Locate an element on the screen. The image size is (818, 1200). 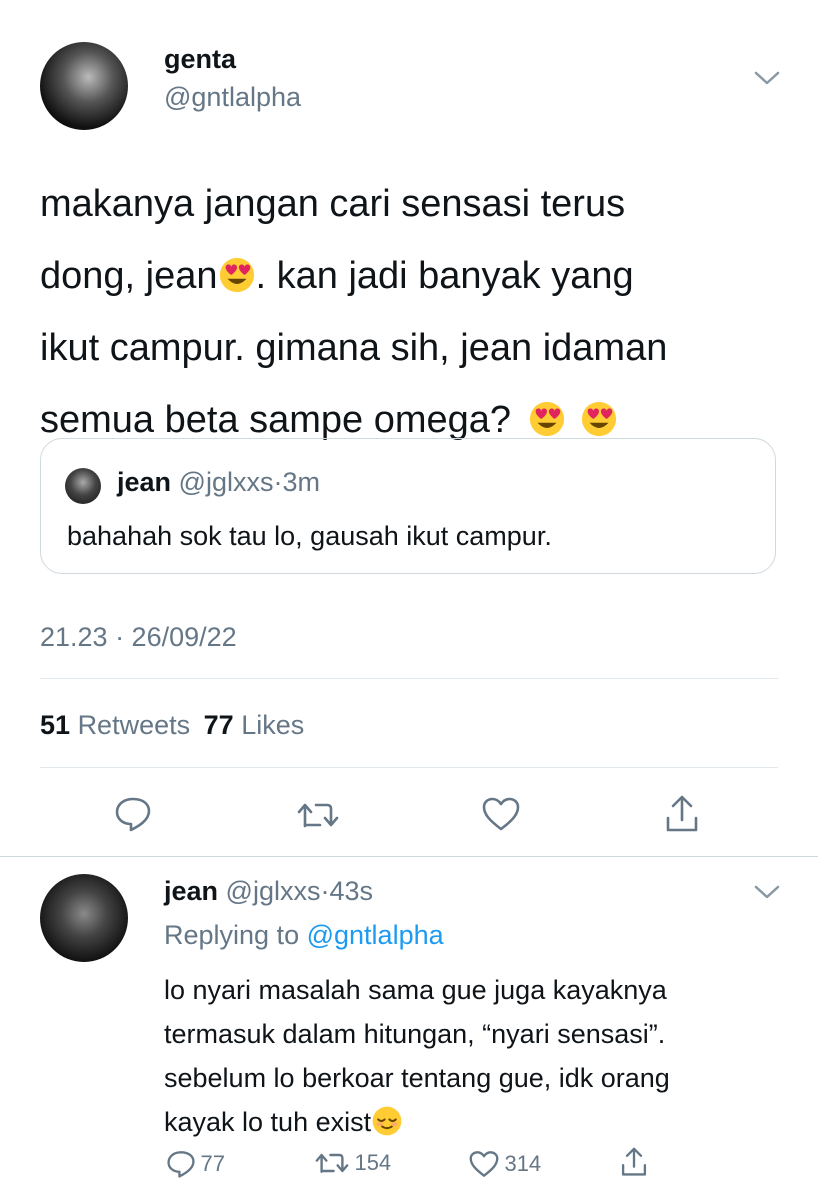
relieved-emoji is located at coordinates (387, 1121).